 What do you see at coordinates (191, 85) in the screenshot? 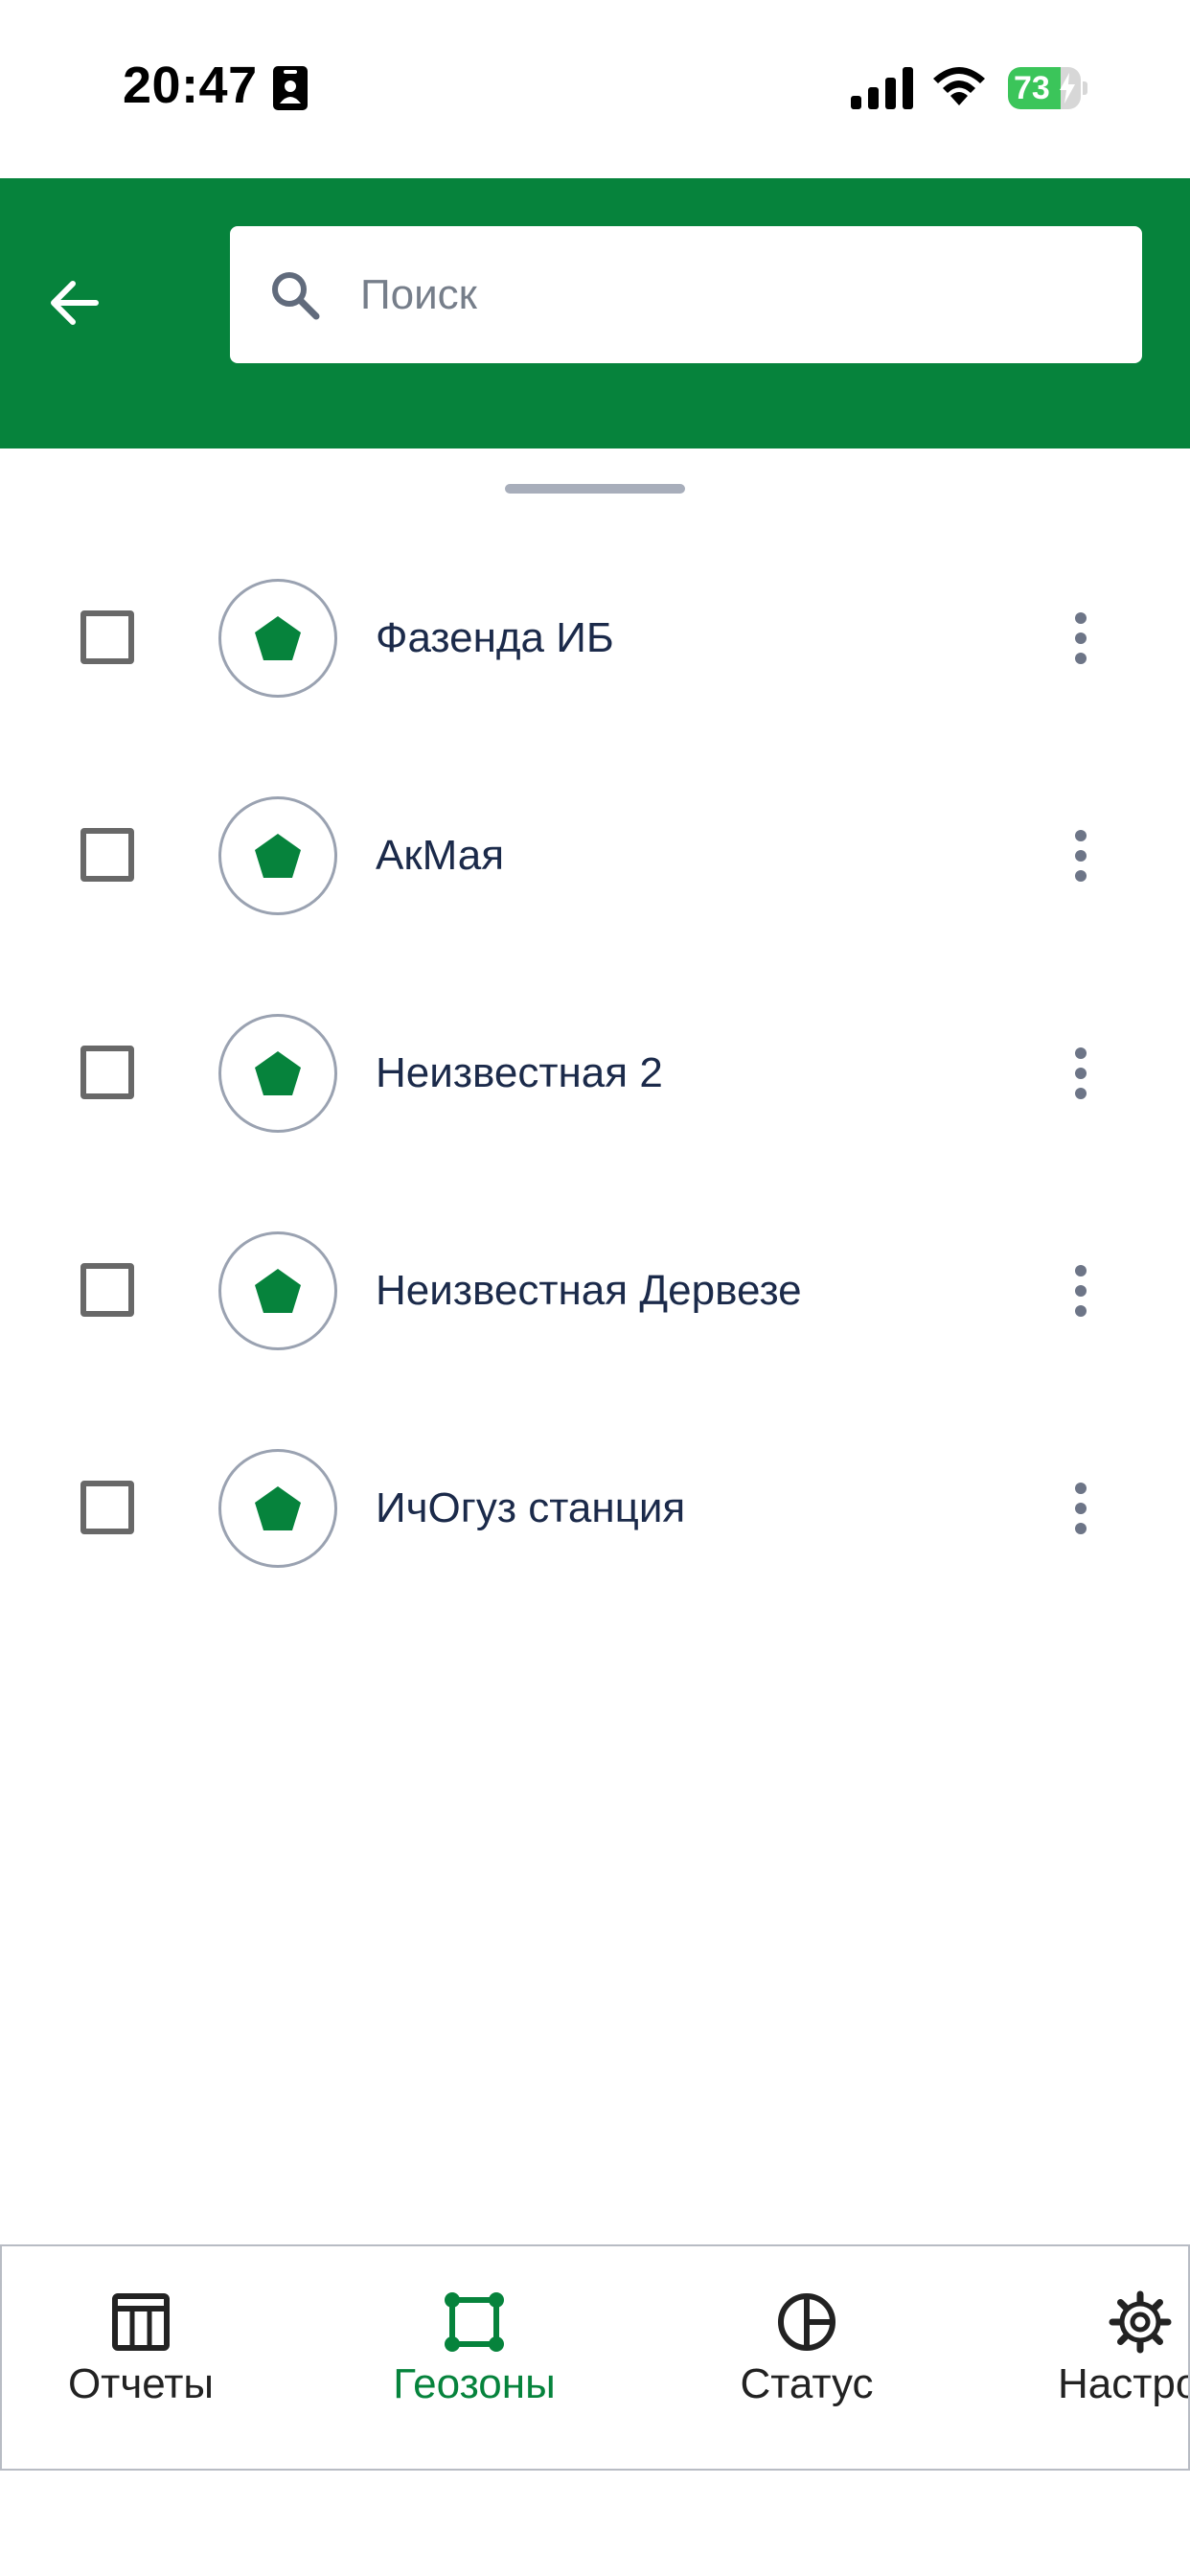
I see `status-time: 20:47` at bounding box center [191, 85].